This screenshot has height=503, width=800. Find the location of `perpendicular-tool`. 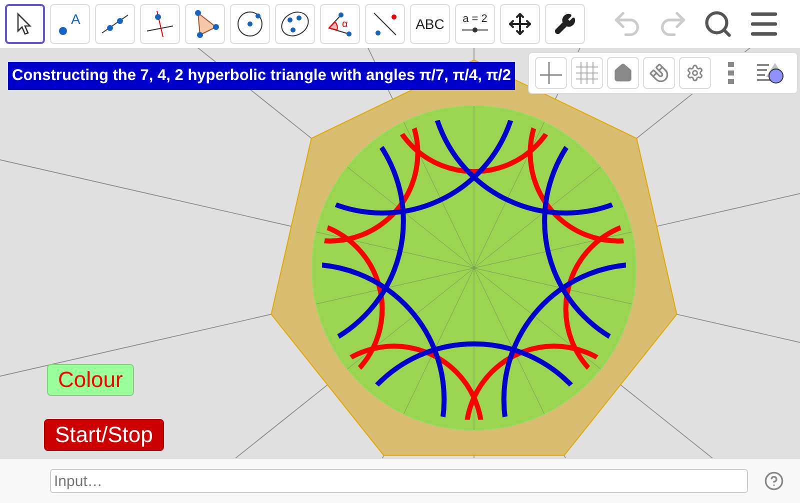

perpendicular-tool is located at coordinates (160, 24).